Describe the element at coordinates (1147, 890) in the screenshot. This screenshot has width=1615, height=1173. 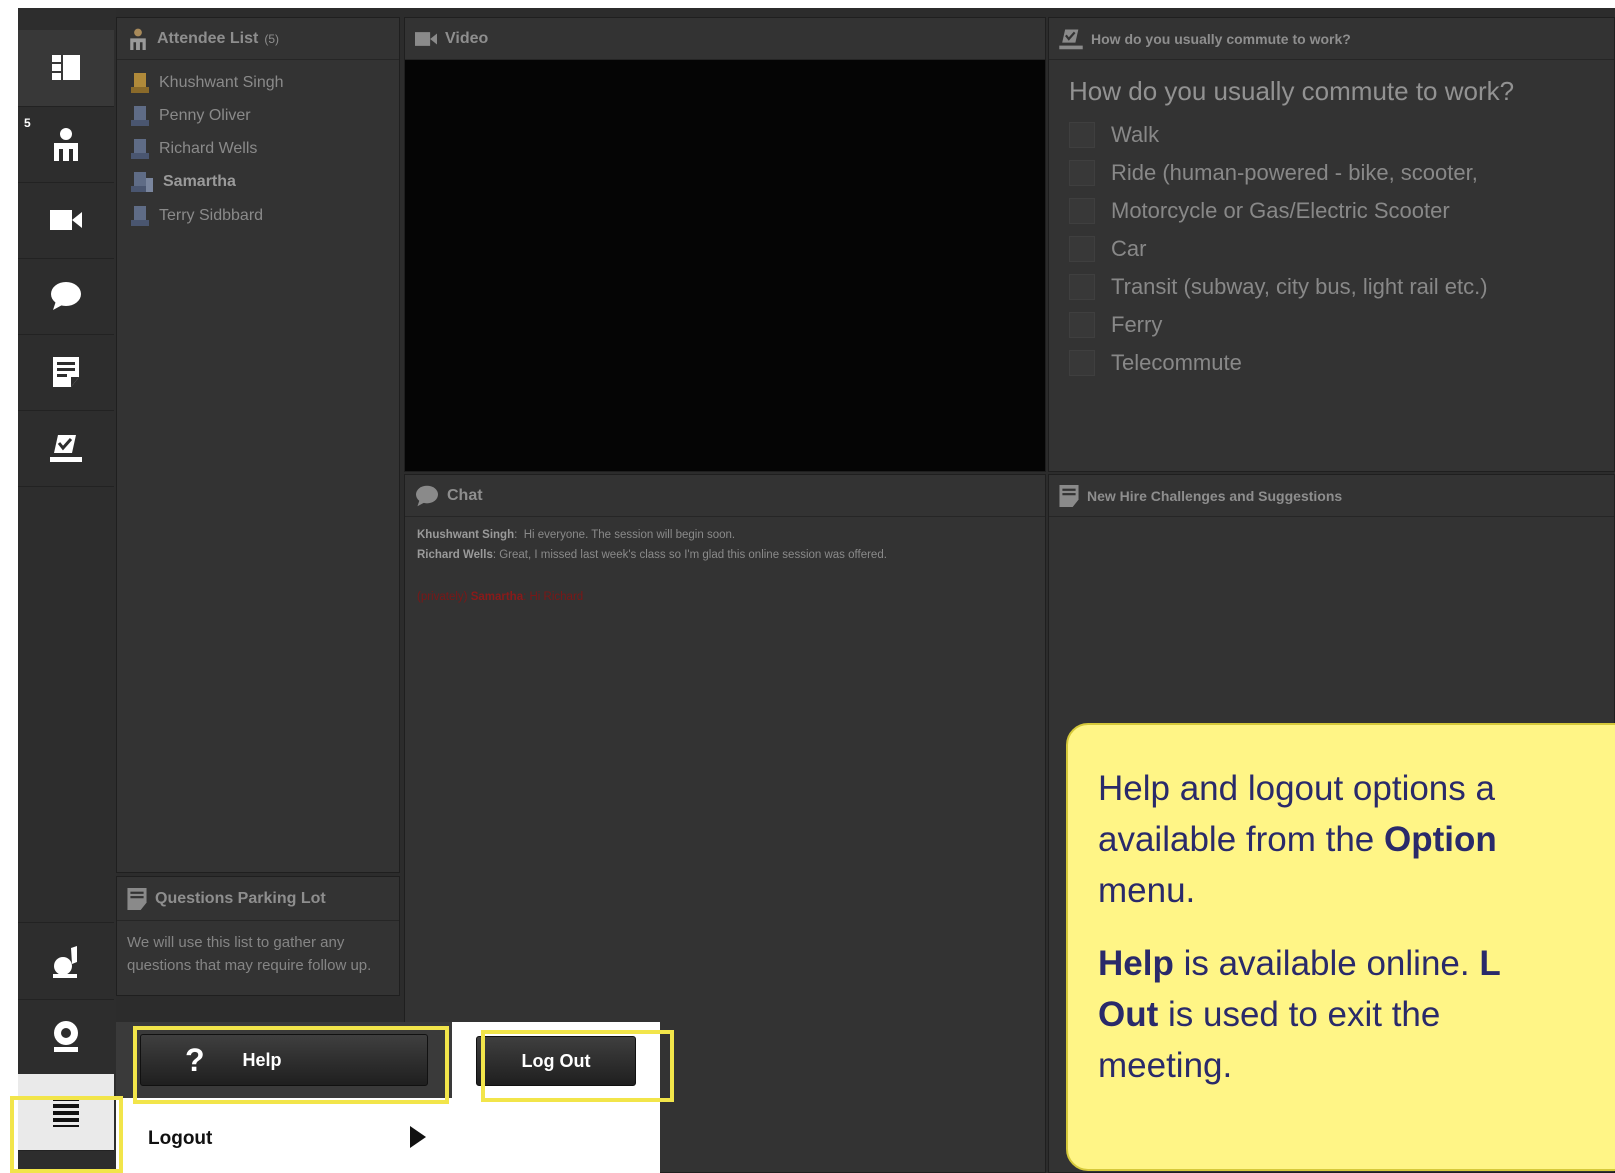
I see `callout-text: menu.` at that location.